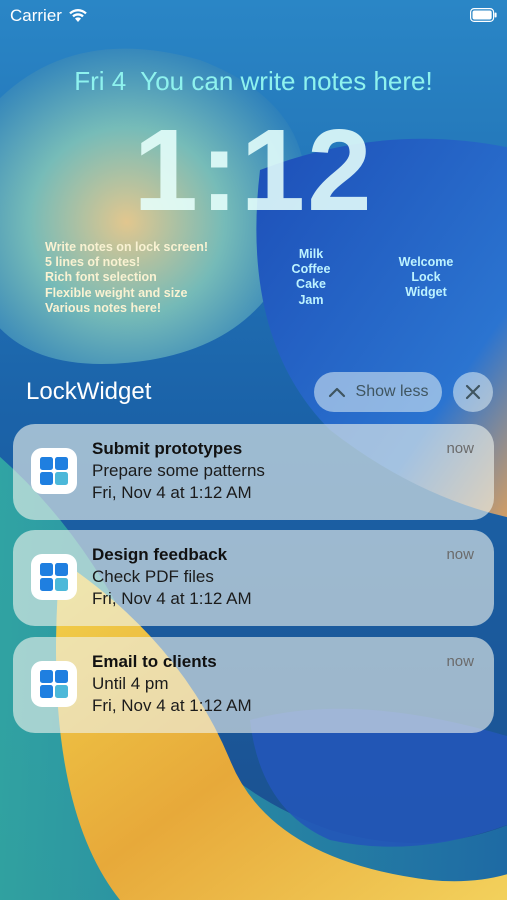  I want to click on welcome-widget: Welcome Lock Widget, so click(426, 278).